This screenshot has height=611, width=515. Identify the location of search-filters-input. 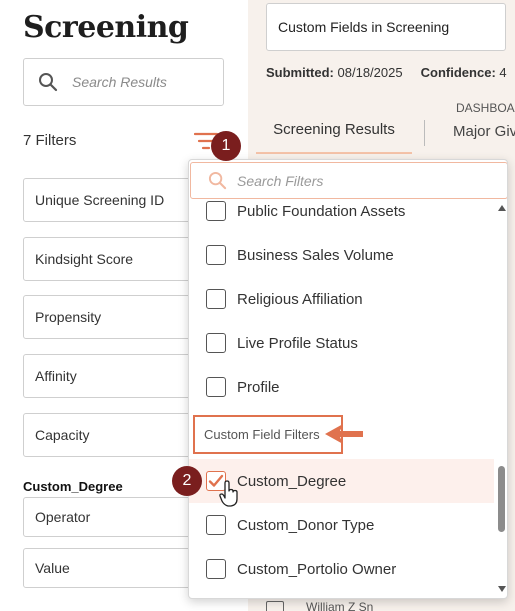
(337, 180).